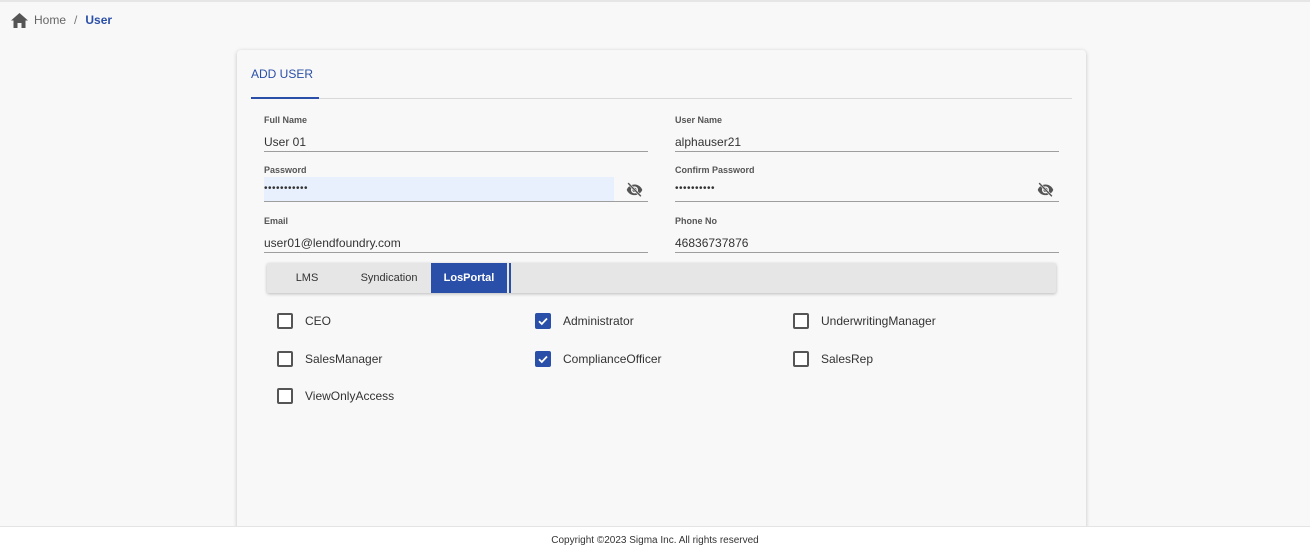  I want to click on email-field: Email user01@lendfoundry.com, so click(456, 241).